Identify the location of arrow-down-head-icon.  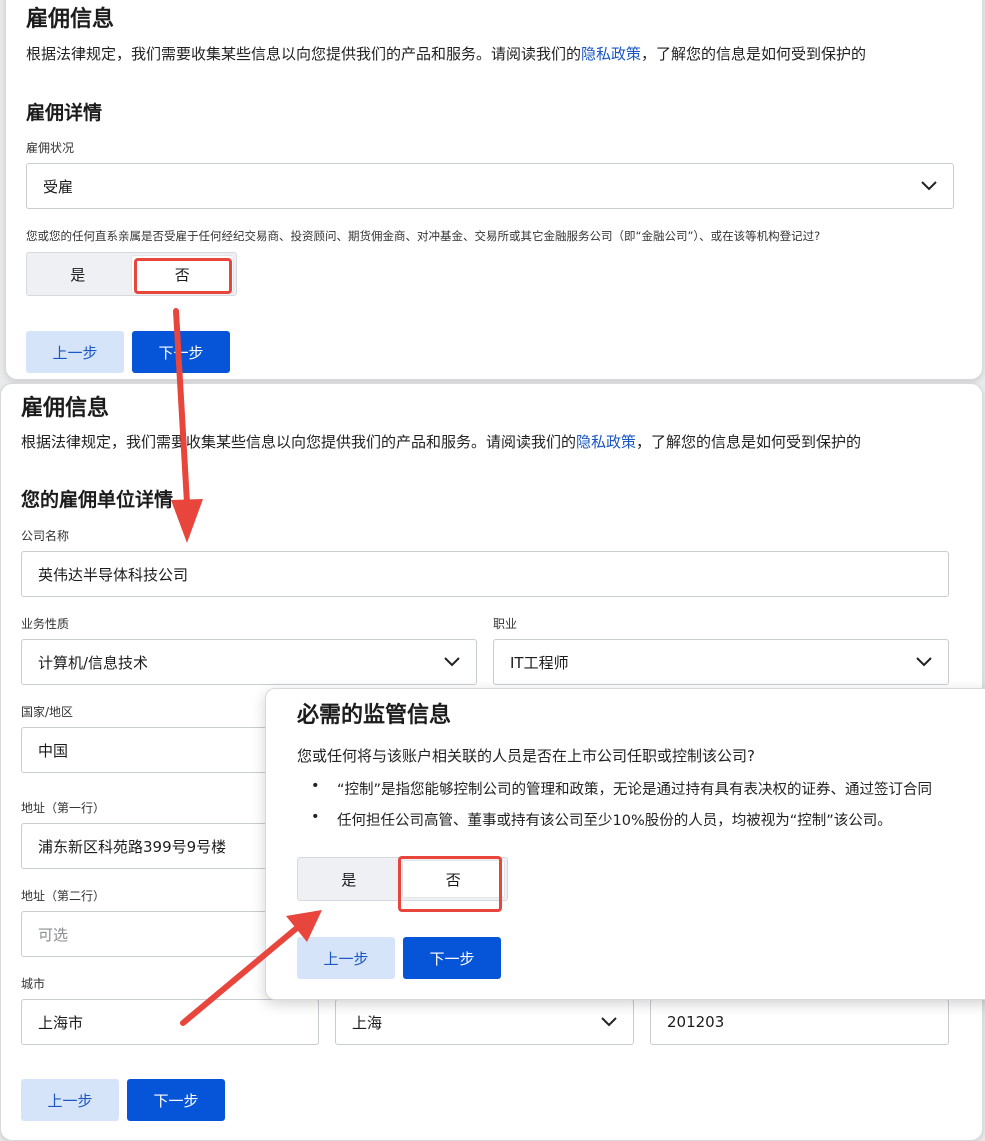
(187, 521).